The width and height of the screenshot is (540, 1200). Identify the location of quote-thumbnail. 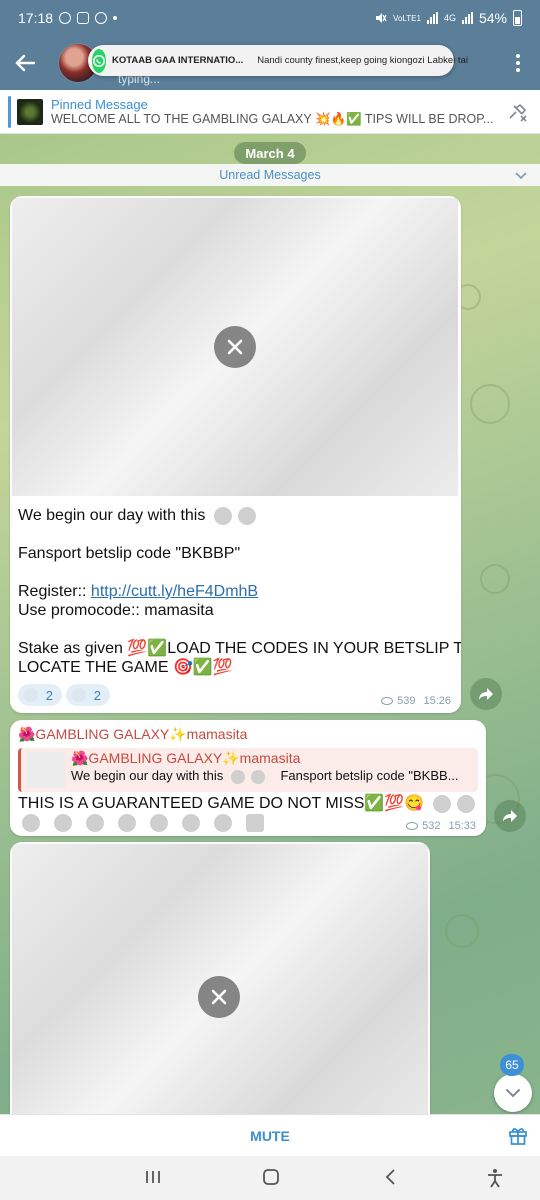
(46, 770).